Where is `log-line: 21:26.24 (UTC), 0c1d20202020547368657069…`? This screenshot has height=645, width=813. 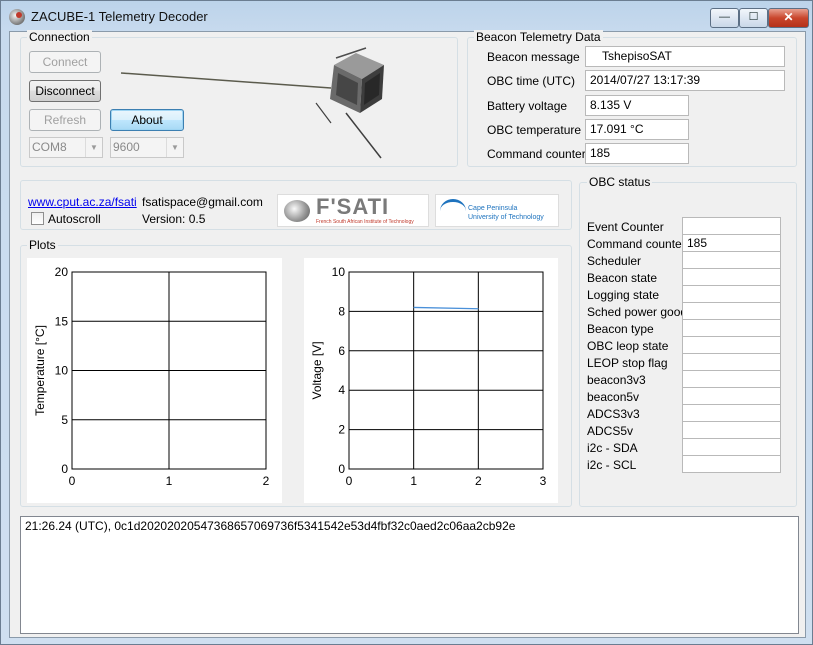 log-line: 21:26.24 (UTC), 0c1d20202020547368657069… is located at coordinates (270, 526).